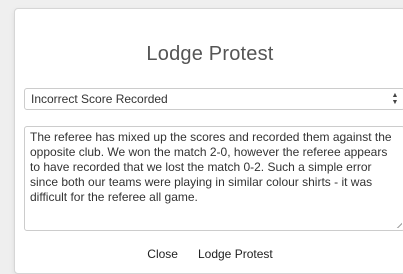 This screenshot has height=274, width=403. I want to click on select-arrows-icon: ▲ ▼, so click(395, 99).